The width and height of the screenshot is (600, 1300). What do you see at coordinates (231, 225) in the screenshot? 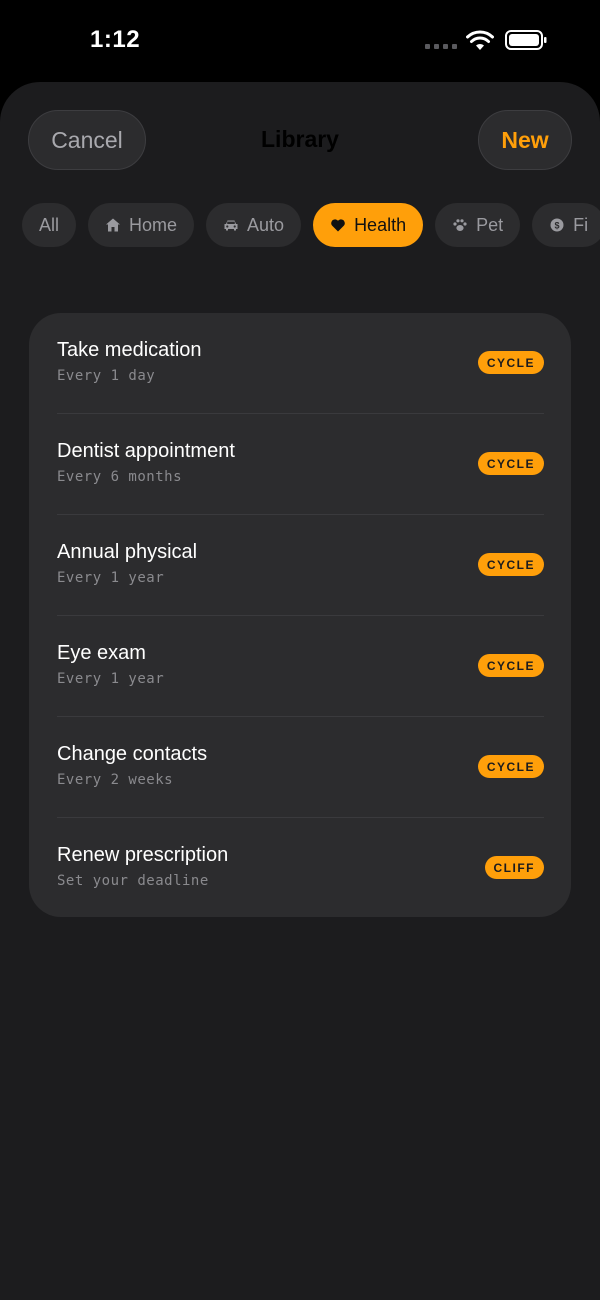
I see `car-icon` at bounding box center [231, 225].